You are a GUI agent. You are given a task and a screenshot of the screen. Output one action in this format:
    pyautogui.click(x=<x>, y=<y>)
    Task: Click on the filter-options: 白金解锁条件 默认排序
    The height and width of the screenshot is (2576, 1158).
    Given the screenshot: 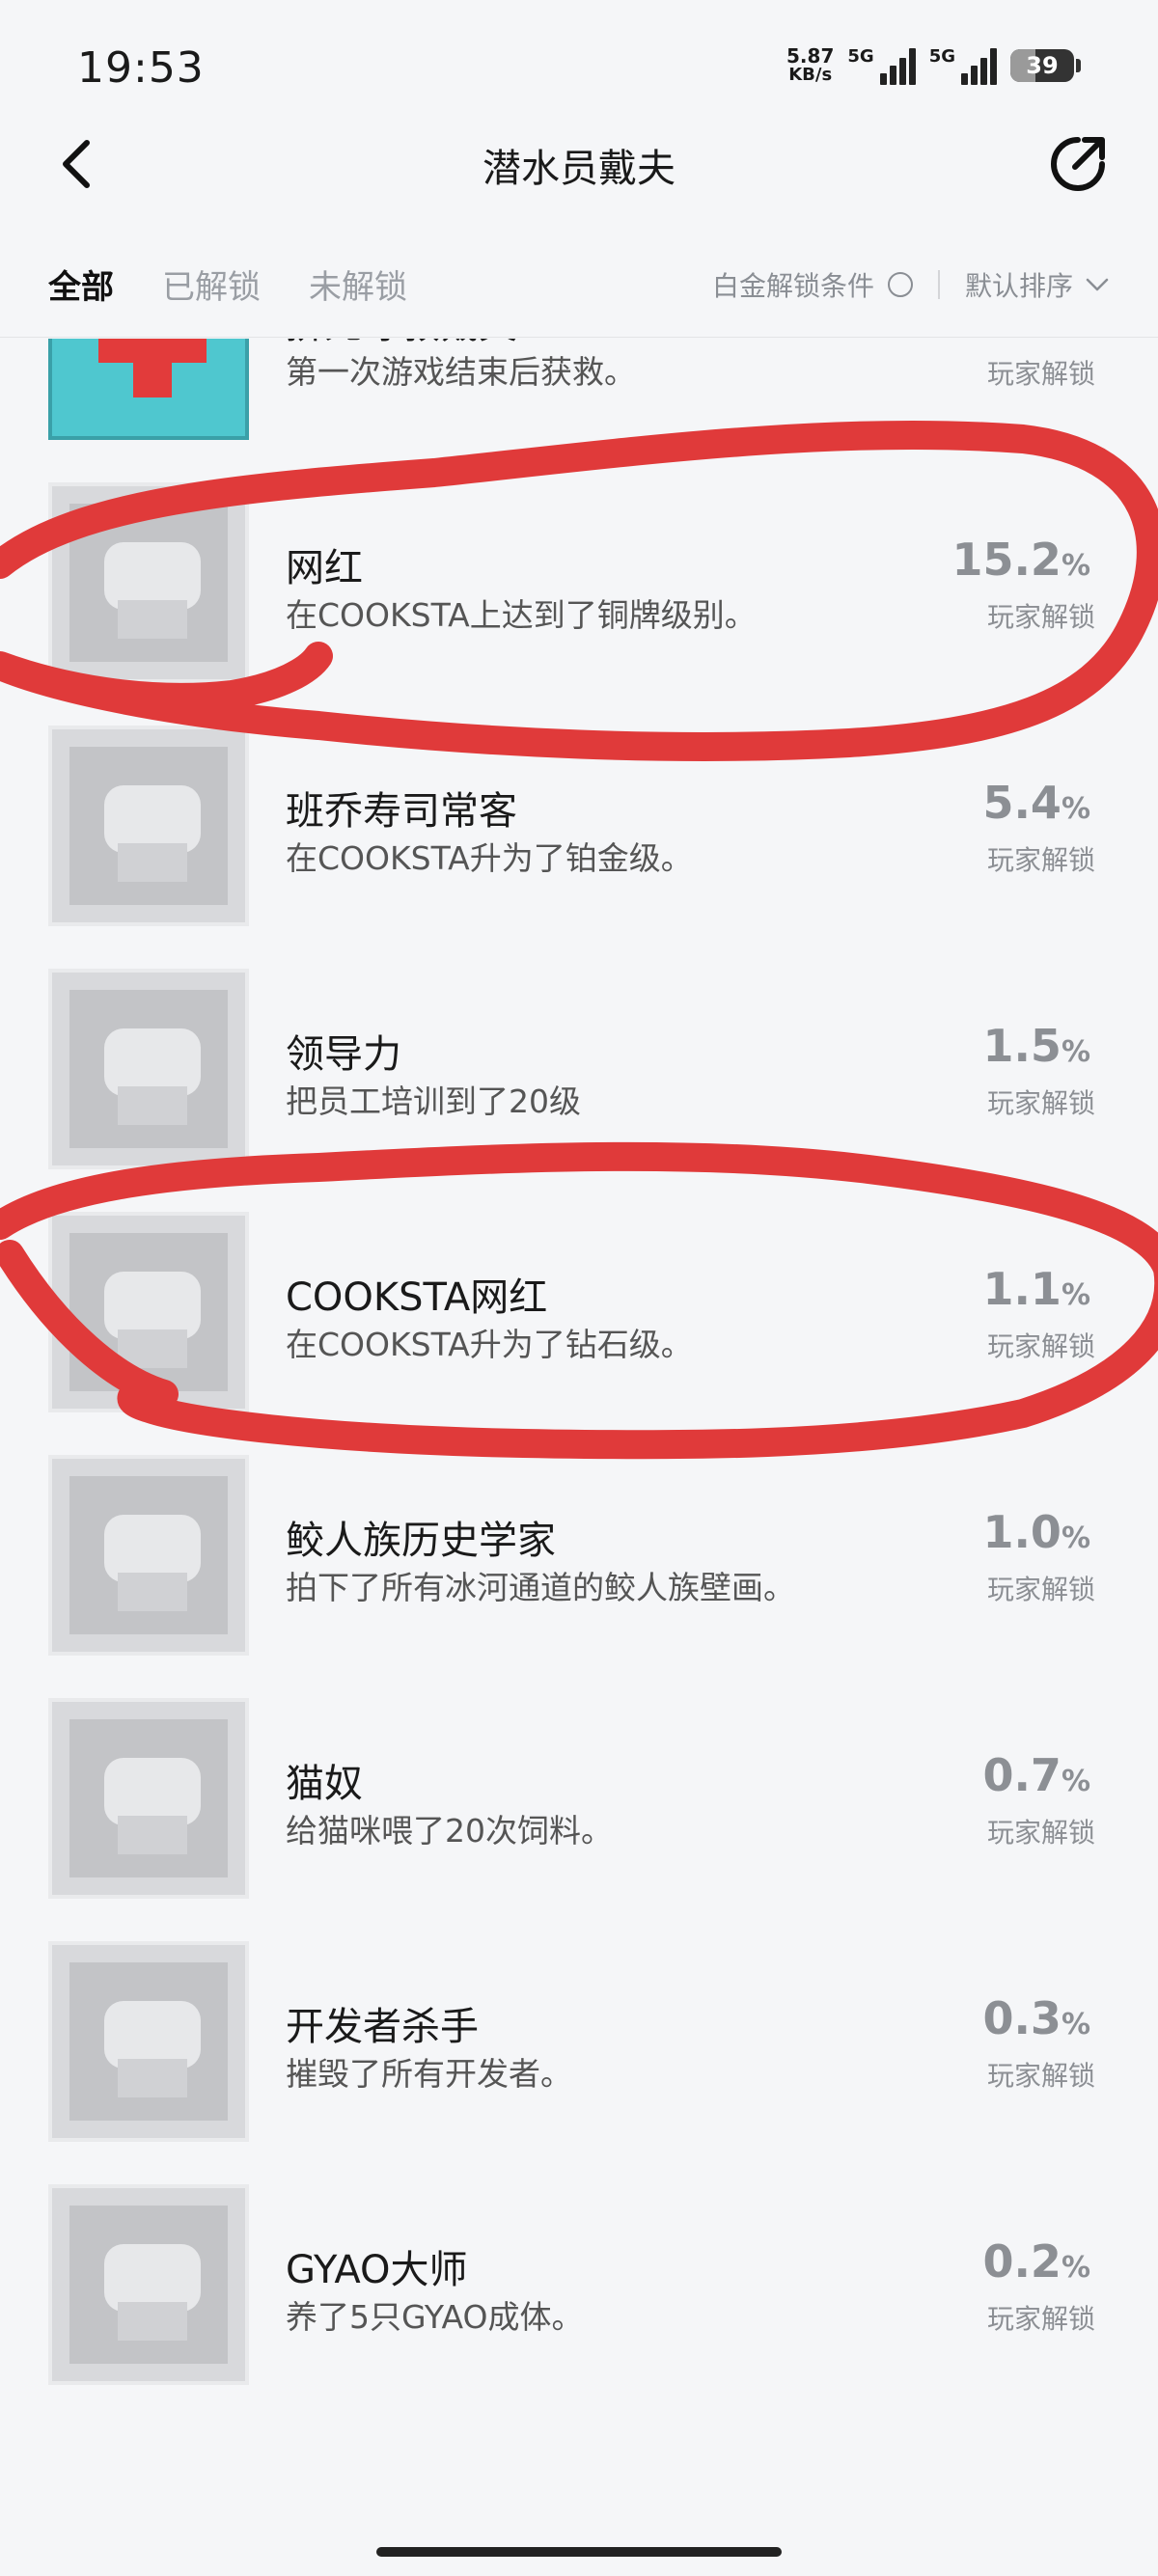 What is the action you would take?
    pyautogui.click(x=911, y=284)
    